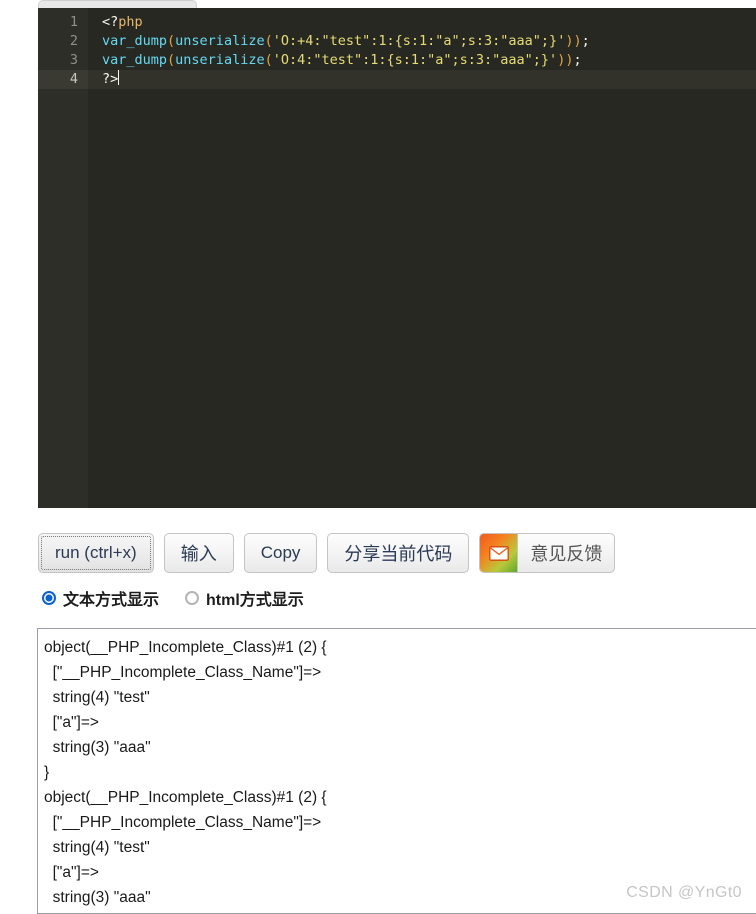 This screenshot has width=756, height=914. I want to click on copy-button: Copy, so click(280, 553).